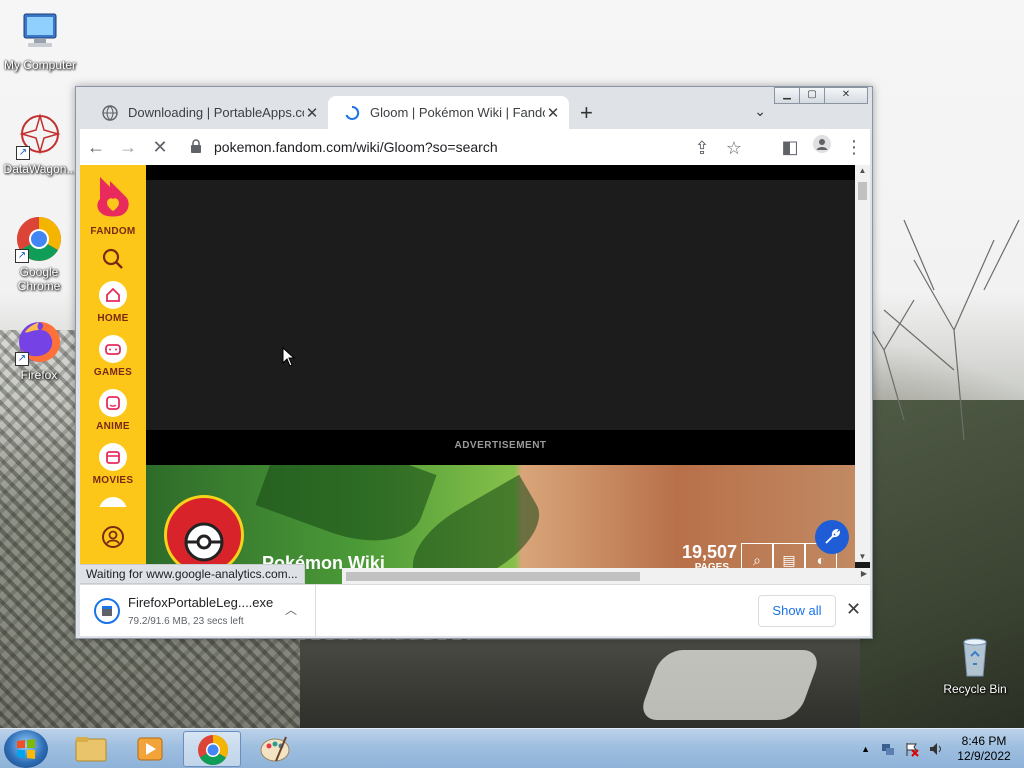 The image size is (1024, 768). Describe the element at coordinates (40, 136) in the screenshot. I see `datawagon-icon: ↗` at that location.